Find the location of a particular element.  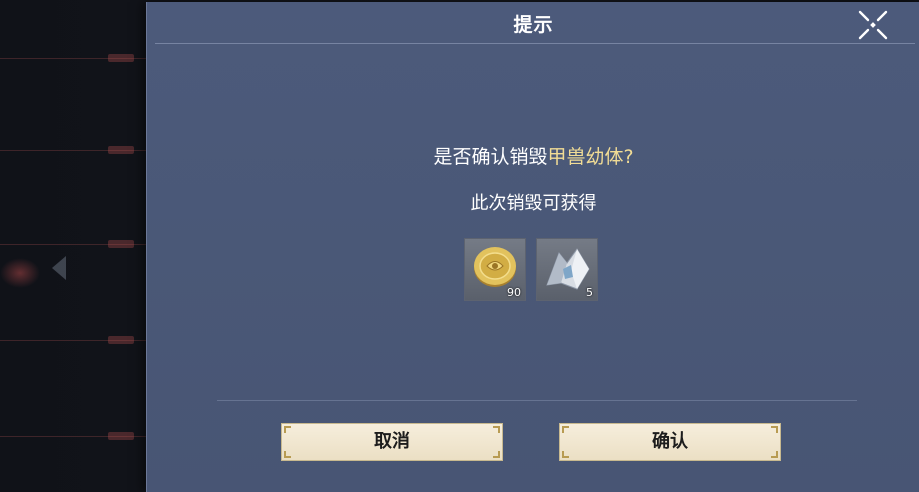

item-name: 甲兽幼体 is located at coordinates (585, 157).